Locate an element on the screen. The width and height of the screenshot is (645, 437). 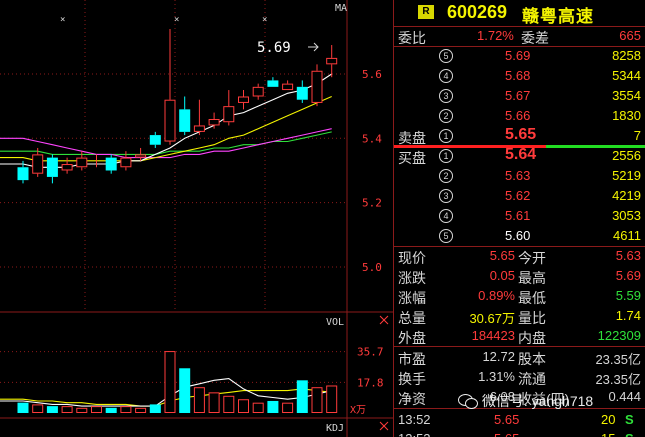
weibi-value: 1.72% is located at coordinates (495, 35).